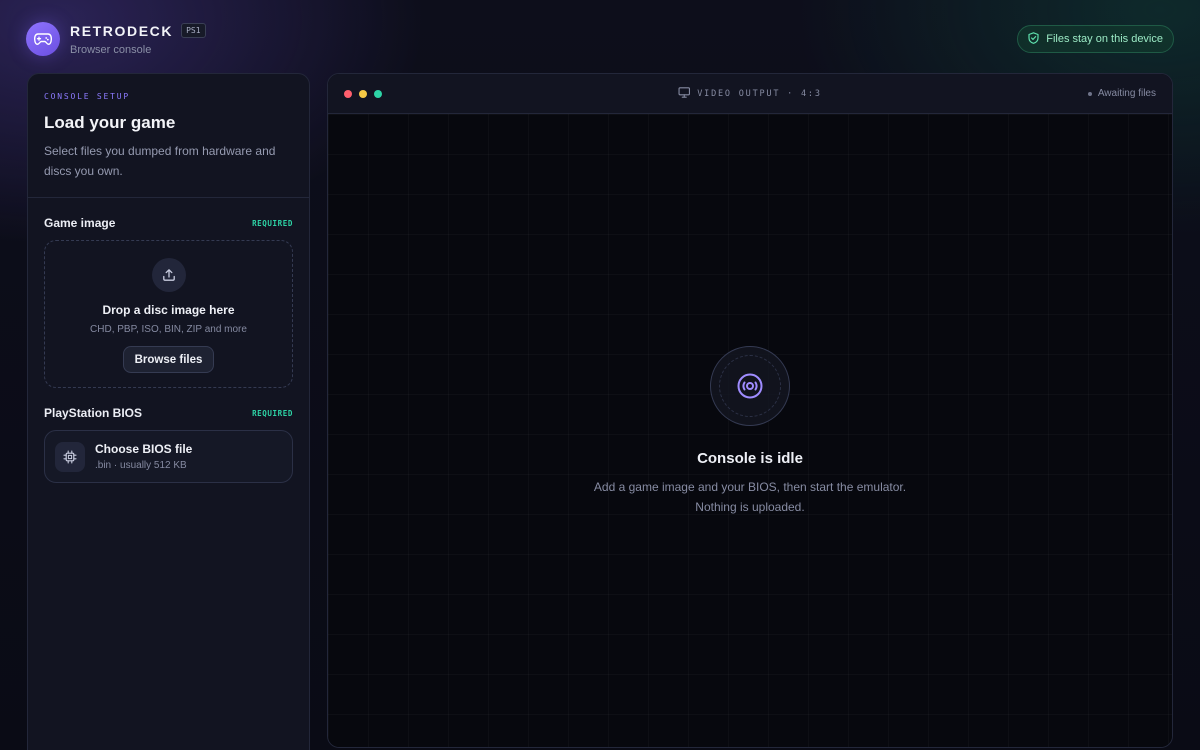 This screenshot has width=1200, height=750. I want to click on bios-section-header: PlayStation BIOS REQUIRED, so click(168, 413).